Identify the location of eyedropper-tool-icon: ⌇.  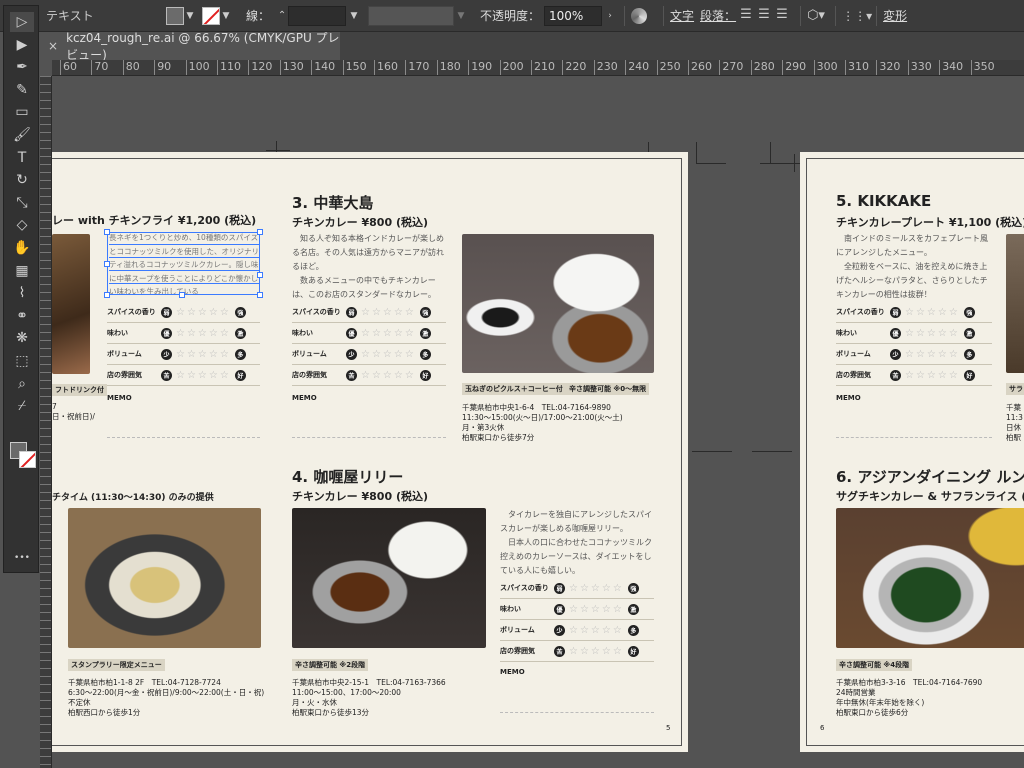
(22, 293).